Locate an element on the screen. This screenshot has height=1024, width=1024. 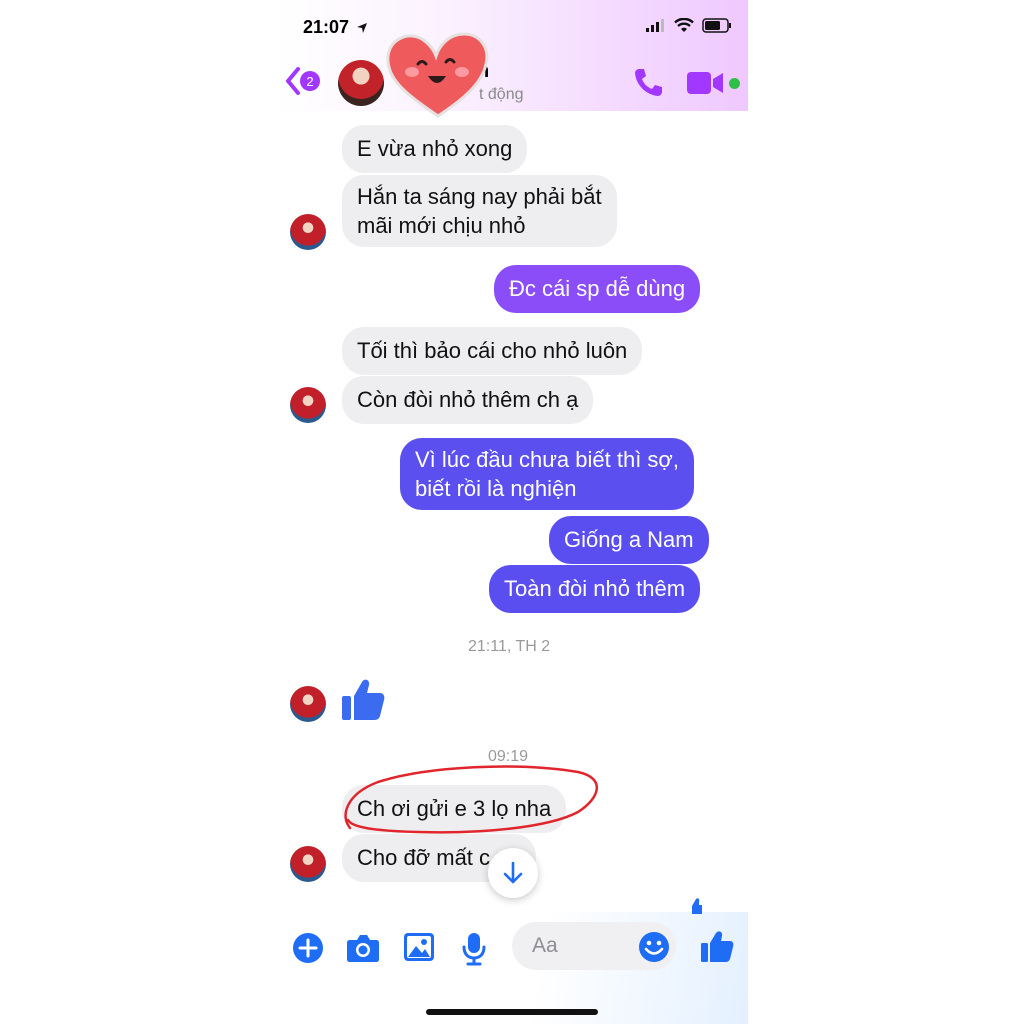
incoming-message: Tối thì bảo cái cho nhỏ luôn is located at coordinates (492, 351).